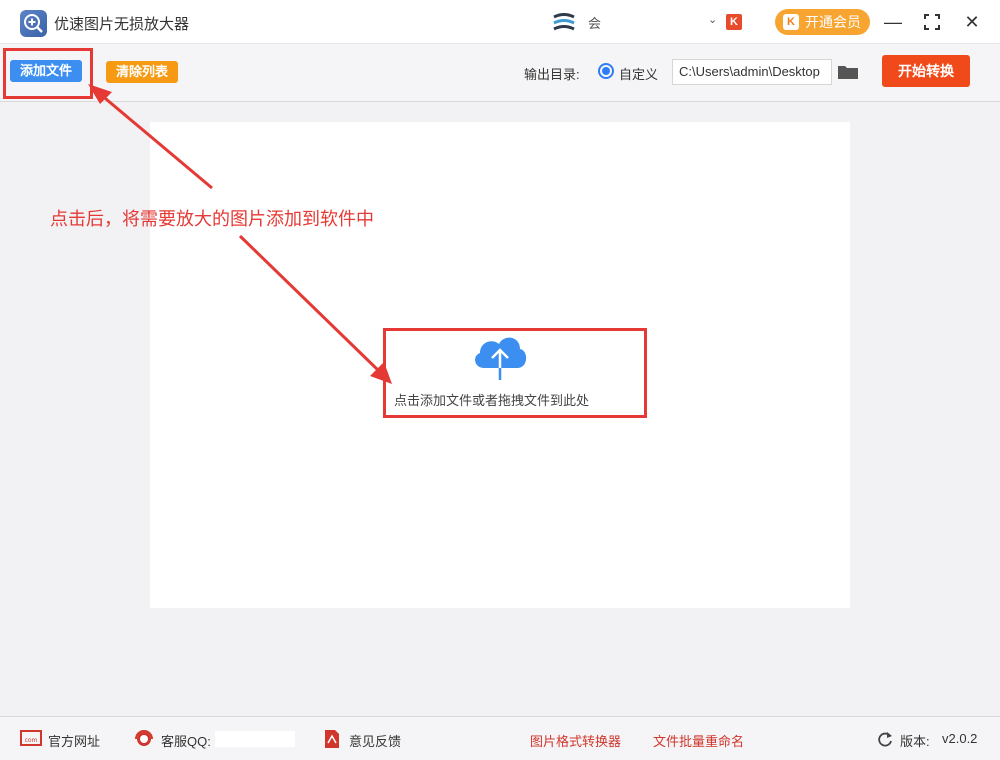 This screenshot has height=760, width=1000. I want to click on folder-icon, so click(848, 72).